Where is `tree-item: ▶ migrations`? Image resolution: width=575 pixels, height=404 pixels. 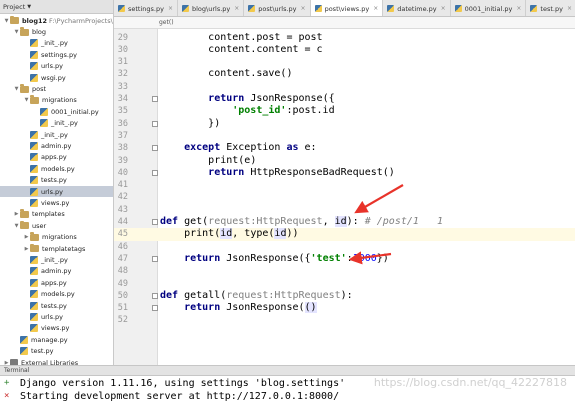 tree-item: ▶ migrations is located at coordinates (50, 237).